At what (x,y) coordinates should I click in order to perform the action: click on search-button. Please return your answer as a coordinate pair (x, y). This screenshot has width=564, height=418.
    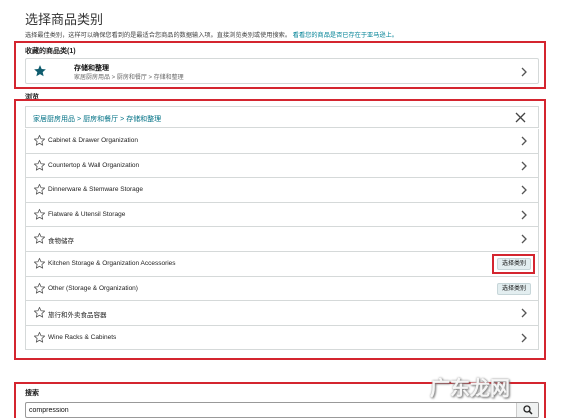
    Looking at the image, I should click on (527, 410).